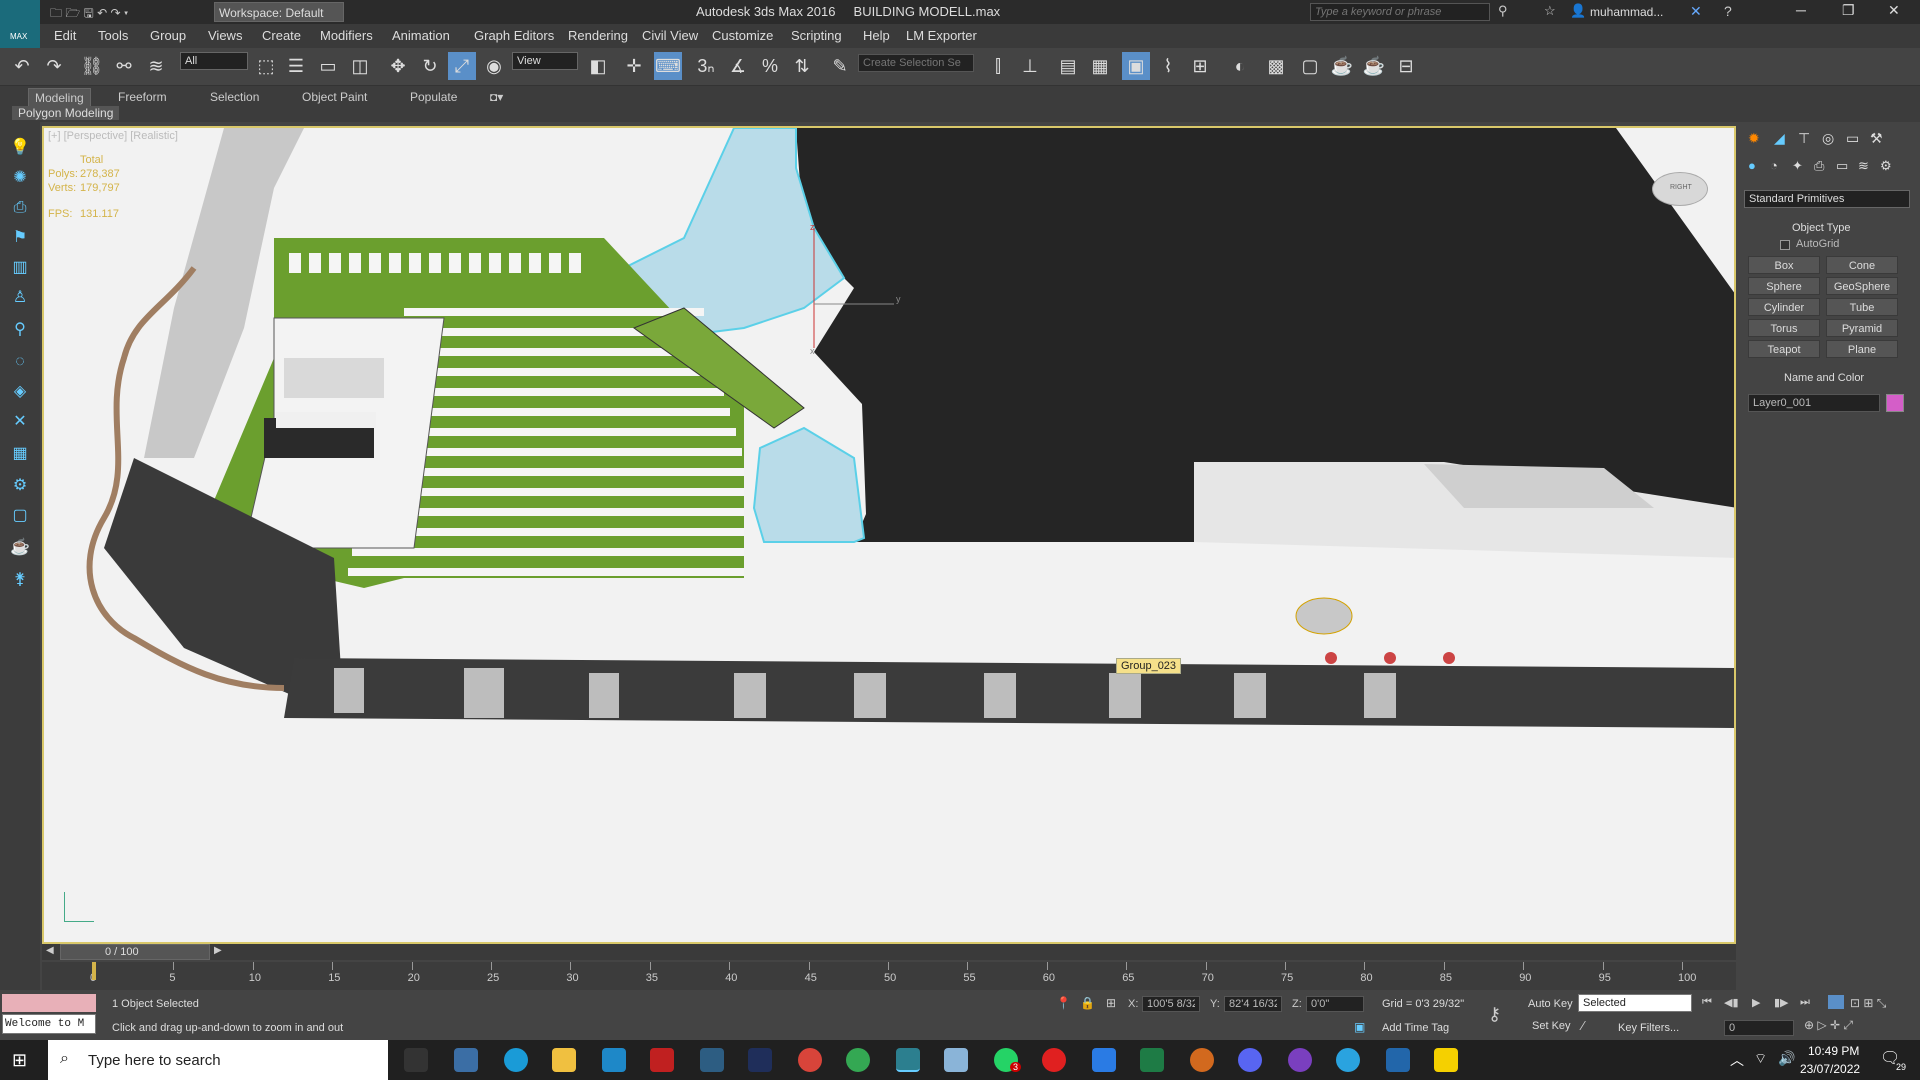 The height and width of the screenshot is (1080, 1920). Describe the element at coordinates (1819, 166) in the screenshot. I see `cameras-icon: ⎙` at that location.